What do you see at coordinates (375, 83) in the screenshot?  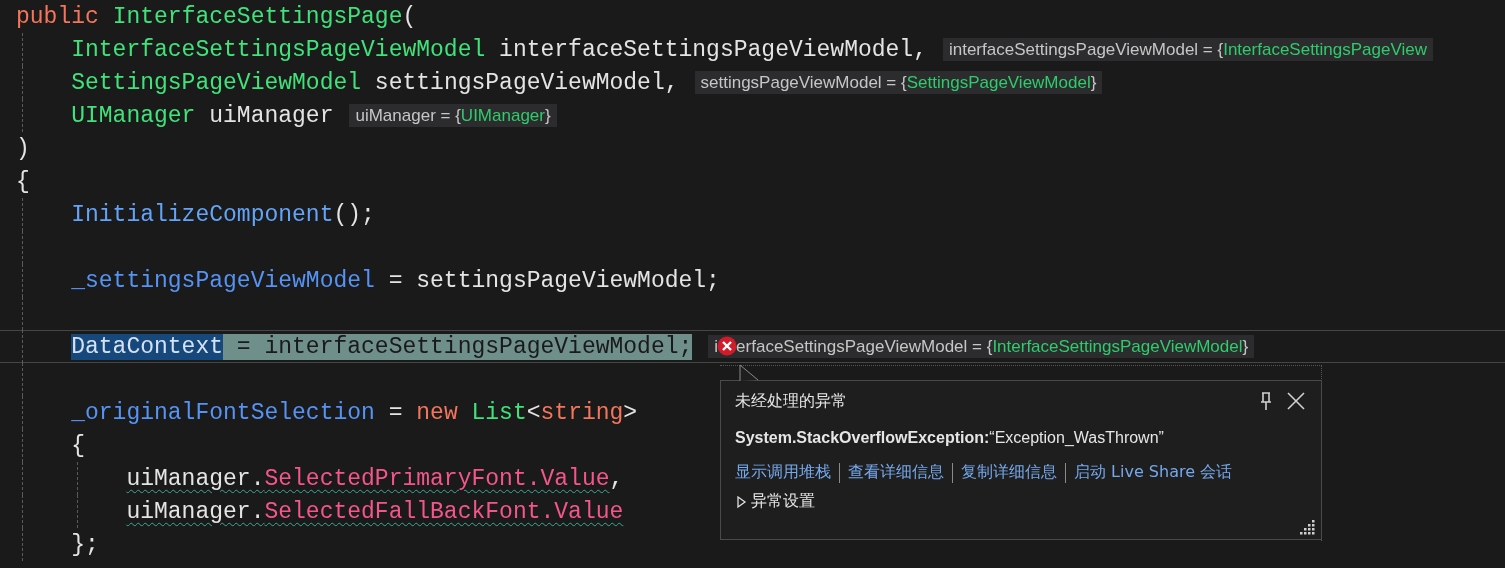 I see `code-text: SettingsPageViewModel settingsPageViewModel,` at bounding box center [375, 83].